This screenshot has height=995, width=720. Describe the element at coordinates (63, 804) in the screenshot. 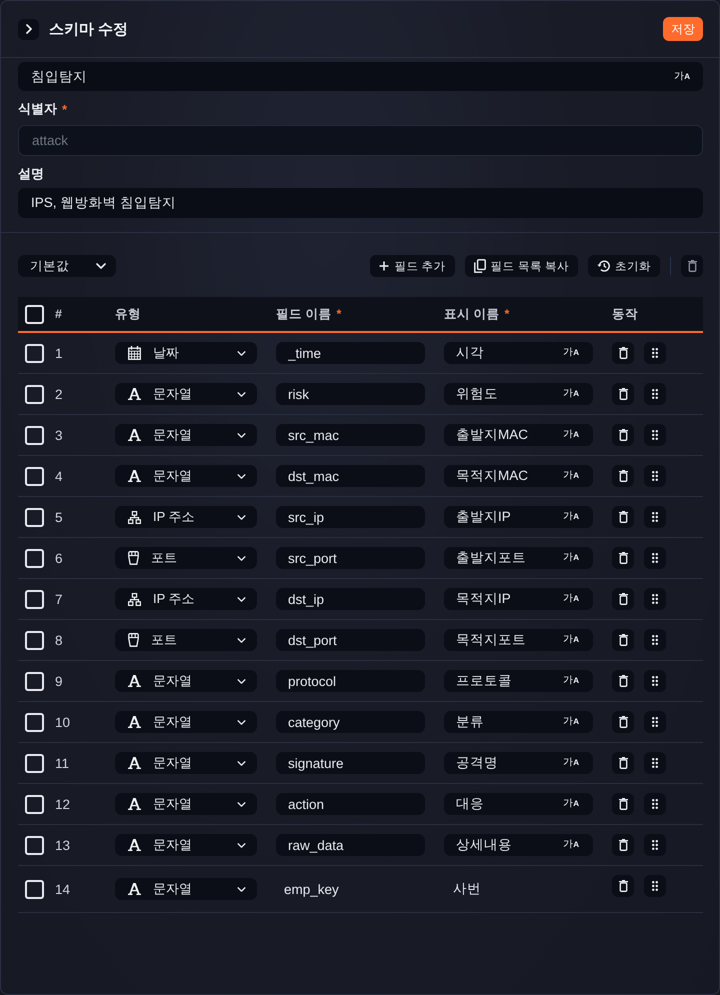

I see `row-number: 12` at that location.